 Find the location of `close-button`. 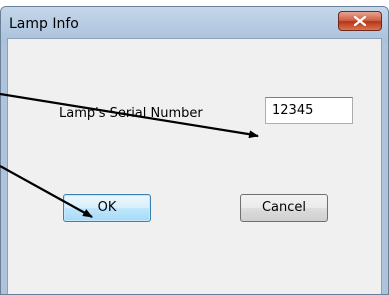

close-button is located at coordinates (360, 21).